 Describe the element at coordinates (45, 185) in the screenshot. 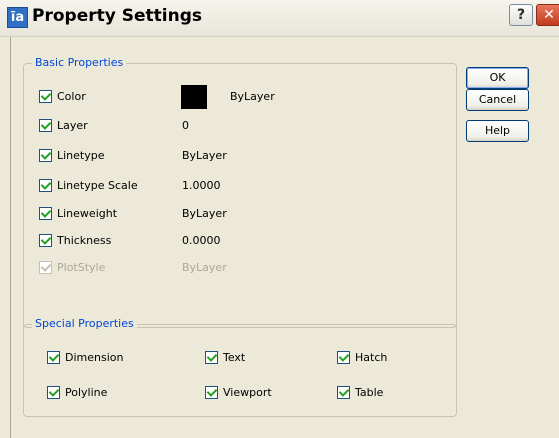

I see `linetype-scale-checkbox` at that location.